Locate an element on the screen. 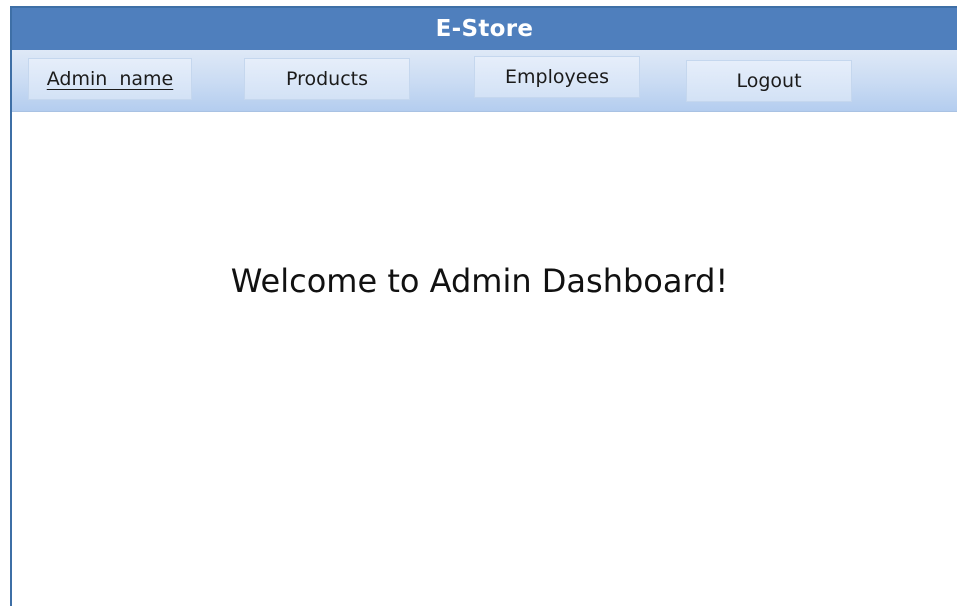 This screenshot has width=957, height=606. app-title: E-Store is located at coordinates (484, 29).